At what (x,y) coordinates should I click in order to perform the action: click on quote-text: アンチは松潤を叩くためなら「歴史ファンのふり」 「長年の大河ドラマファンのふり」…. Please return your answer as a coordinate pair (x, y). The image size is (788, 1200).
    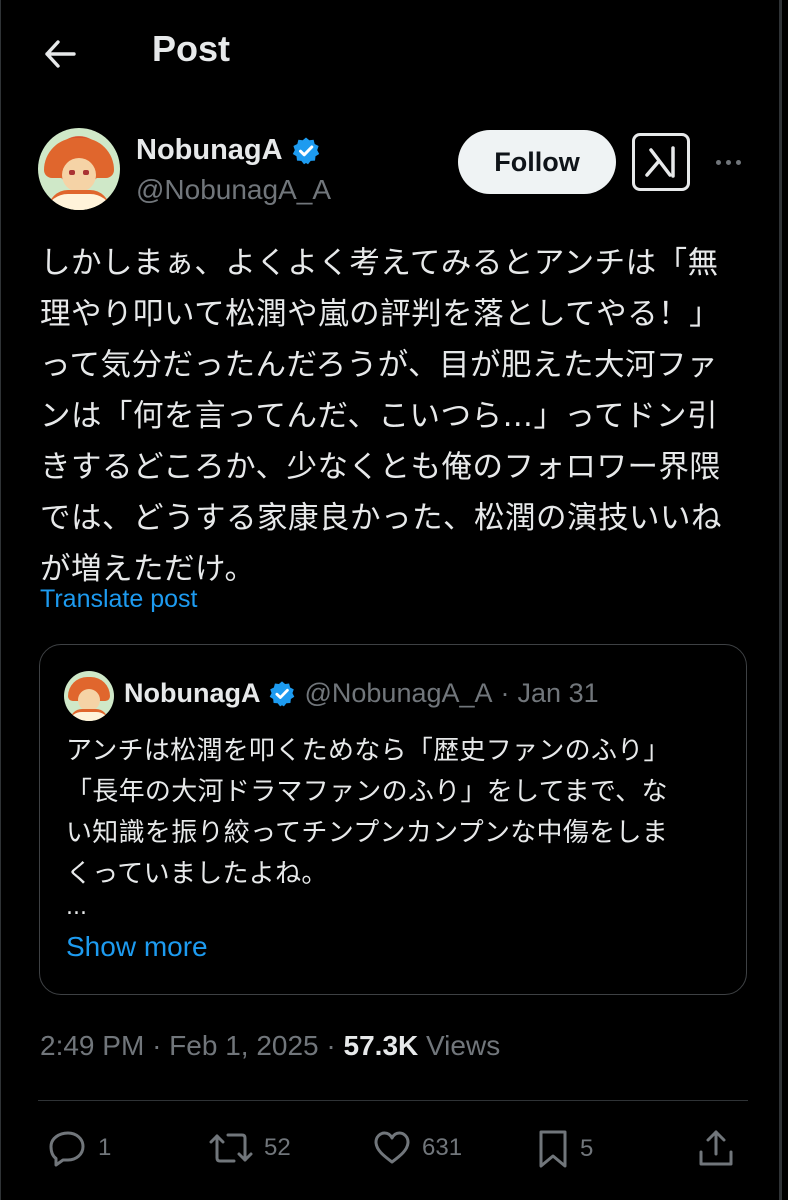
    Looking at the image, I should click on (368, 812).